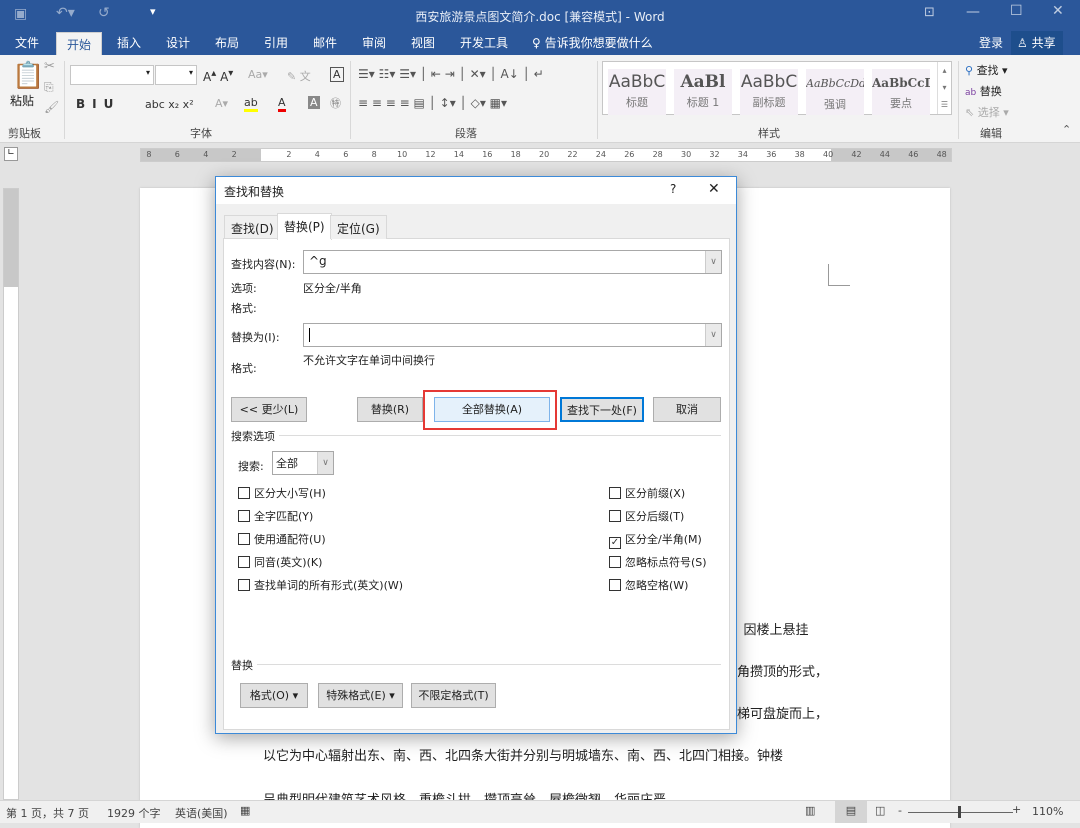 This screenshot has height=828, width=1080. I want to click on checkbox-icon: ✓, so click(615, 543).